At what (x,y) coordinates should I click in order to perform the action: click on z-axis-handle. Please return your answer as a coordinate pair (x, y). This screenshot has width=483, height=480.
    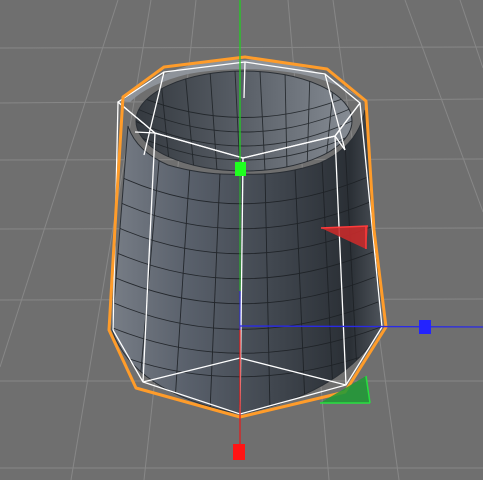
    Looking at the image, I should click on (425, 327).